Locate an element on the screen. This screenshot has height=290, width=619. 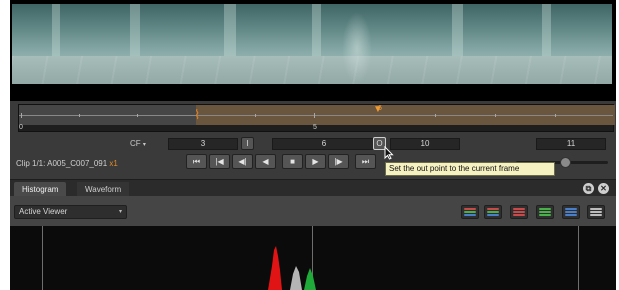
clip-info: Clip 1/1: A005_C007_091 x1 is located at coordinates (67, 163).